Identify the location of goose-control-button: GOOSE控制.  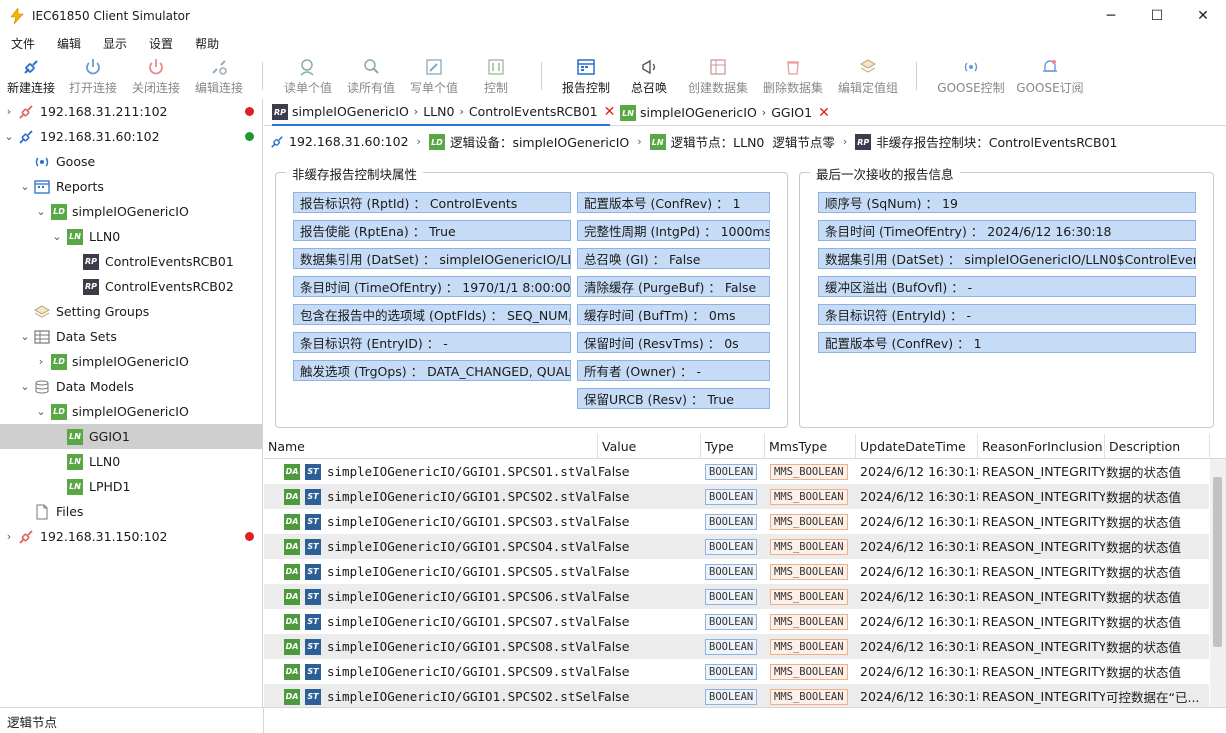
(971, 76).